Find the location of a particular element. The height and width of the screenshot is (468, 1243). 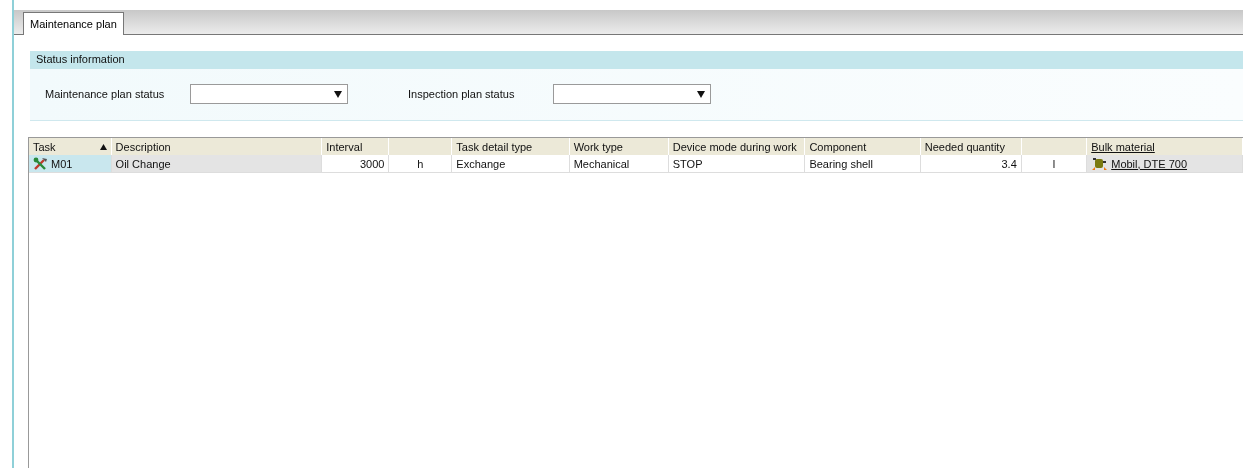

table-cell: l is located at coordinates (1054, 164).